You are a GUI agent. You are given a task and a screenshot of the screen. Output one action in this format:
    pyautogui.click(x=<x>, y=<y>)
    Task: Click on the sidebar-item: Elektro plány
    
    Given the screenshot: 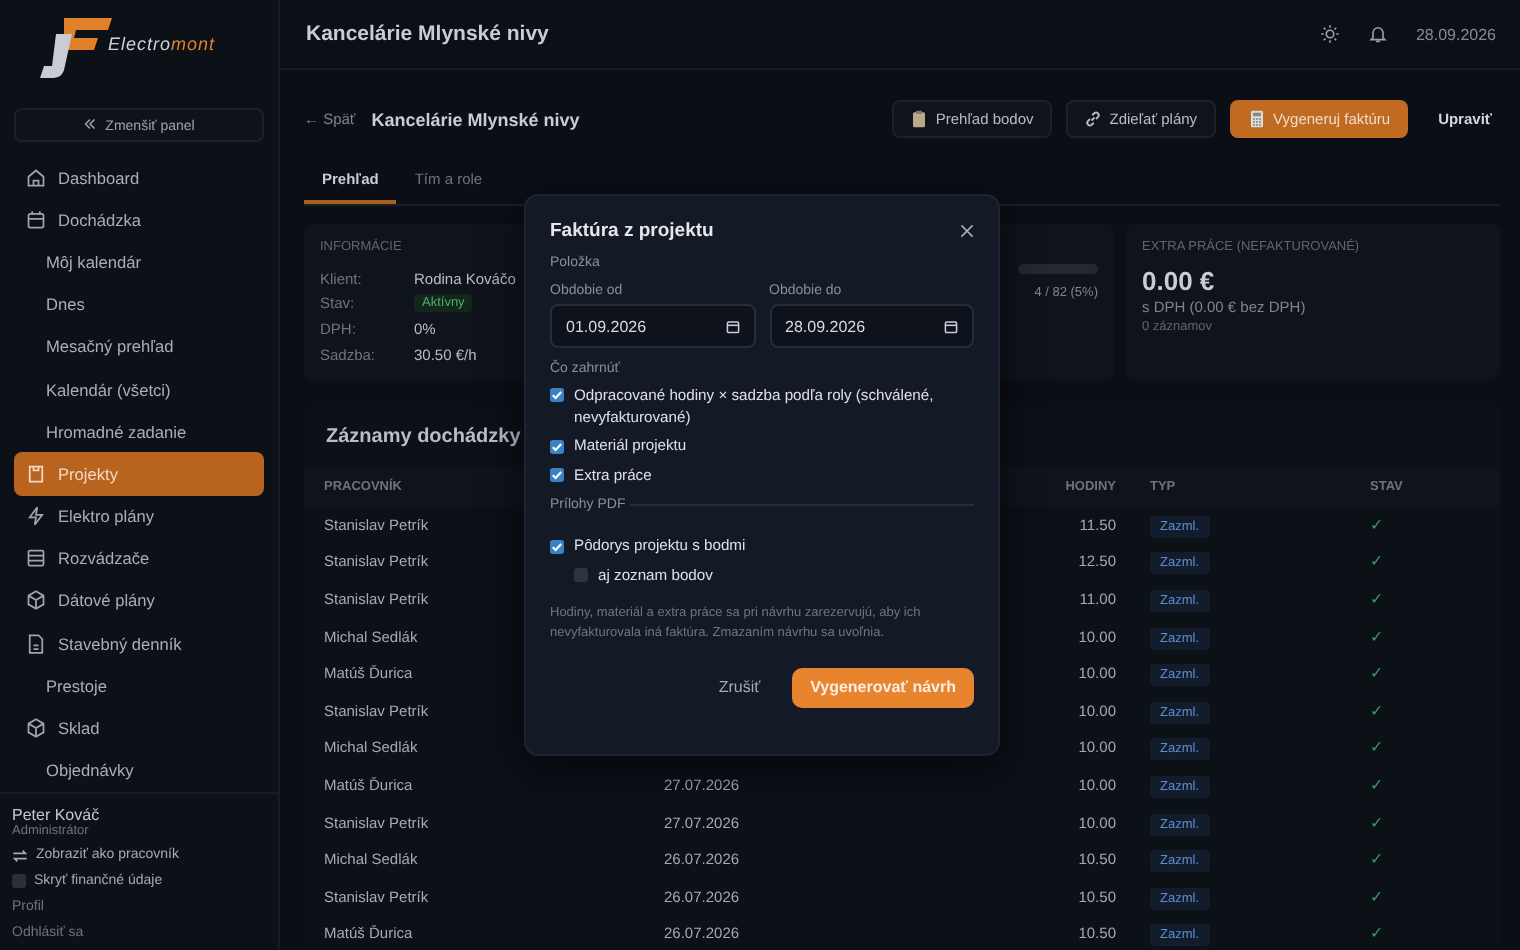 What is the action you would take?
    pyautogui.click(x=139, y=516)
    